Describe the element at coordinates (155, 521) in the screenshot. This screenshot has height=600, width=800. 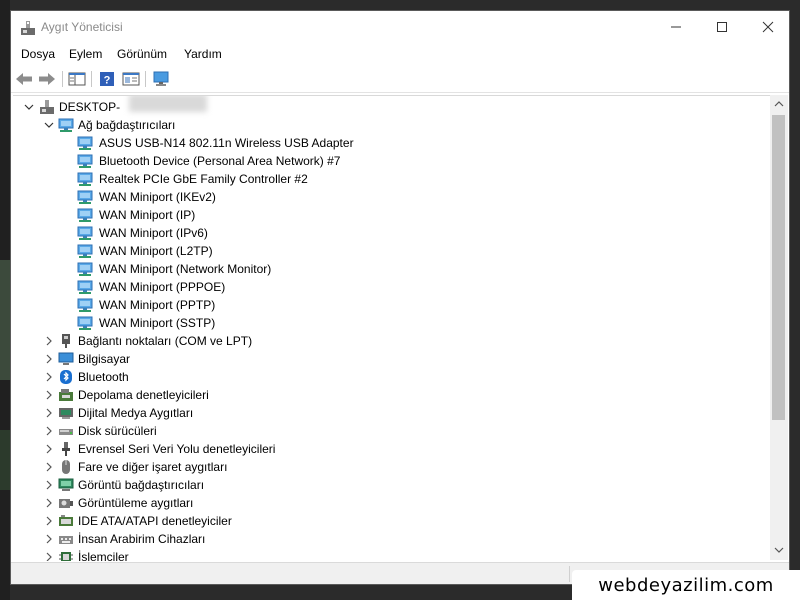
I see `category-label: IDE ATA/ATAPI denetleyiciler` at that location.